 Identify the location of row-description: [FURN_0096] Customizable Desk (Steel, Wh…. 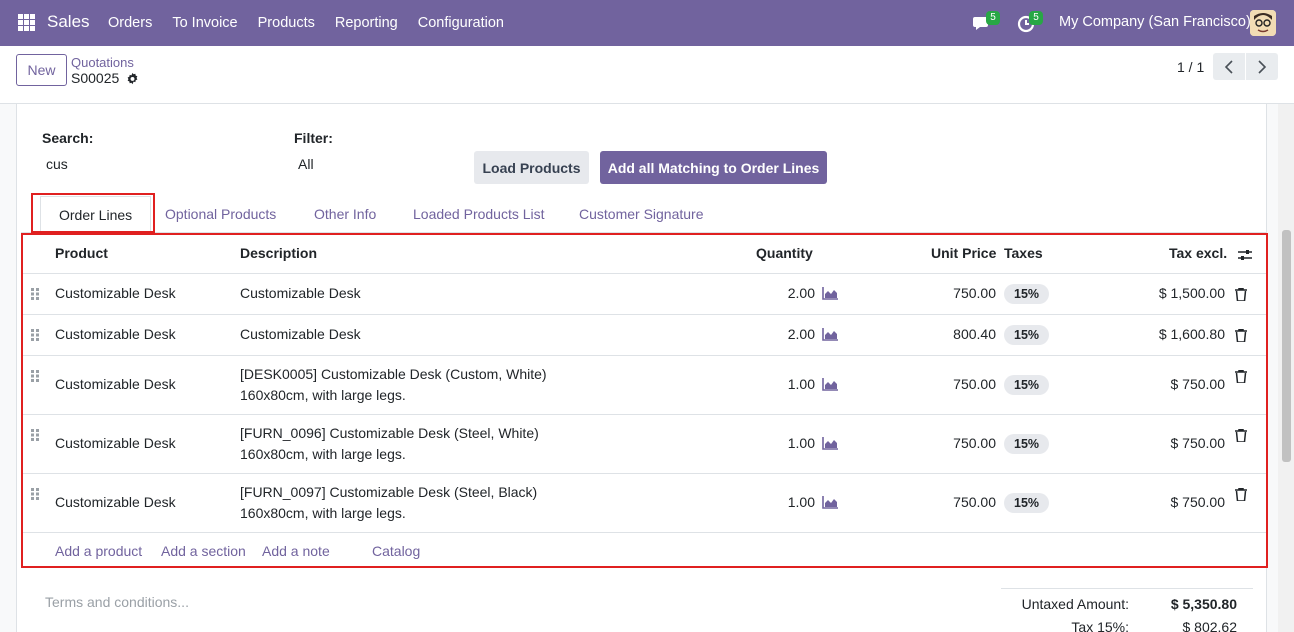
(389, 433).